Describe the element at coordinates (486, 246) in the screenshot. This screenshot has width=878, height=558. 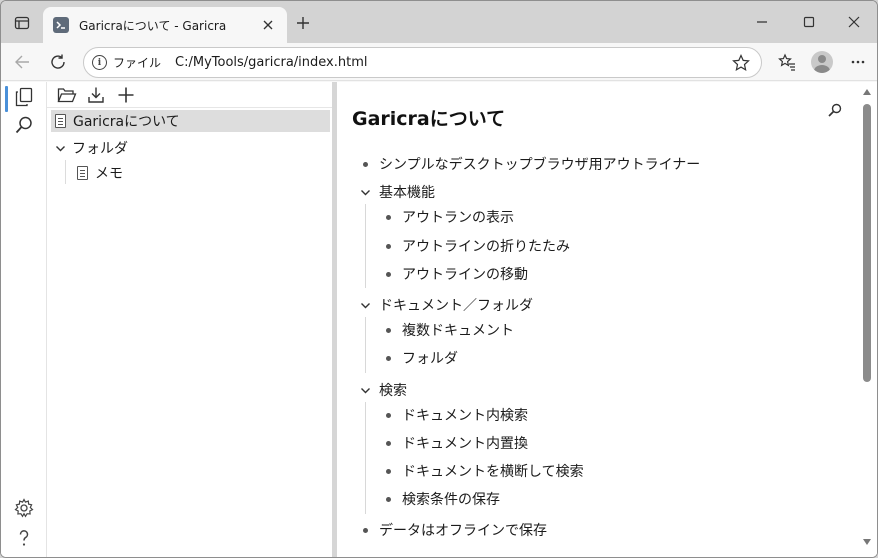
I see `outline-item-text: アウトラインの折りたたみ` at that location.